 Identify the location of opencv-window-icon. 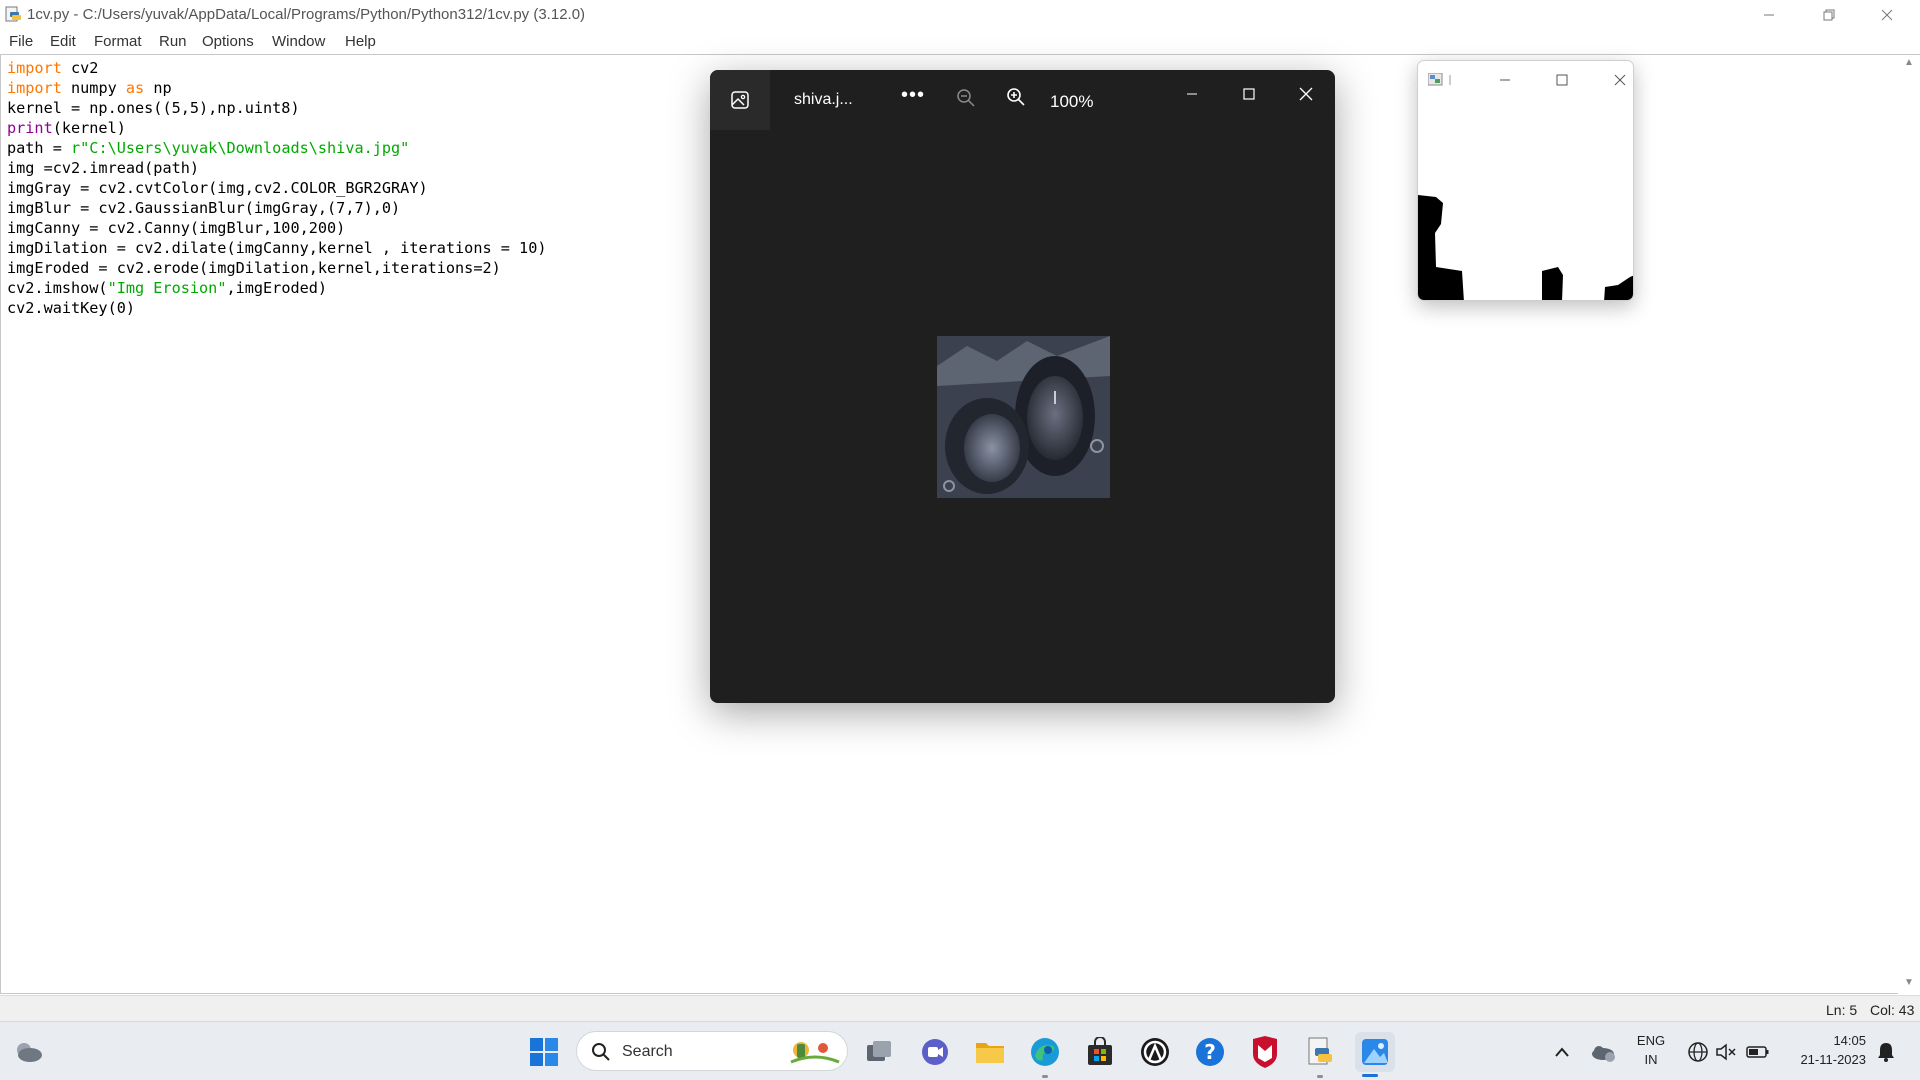
(1439, 79).